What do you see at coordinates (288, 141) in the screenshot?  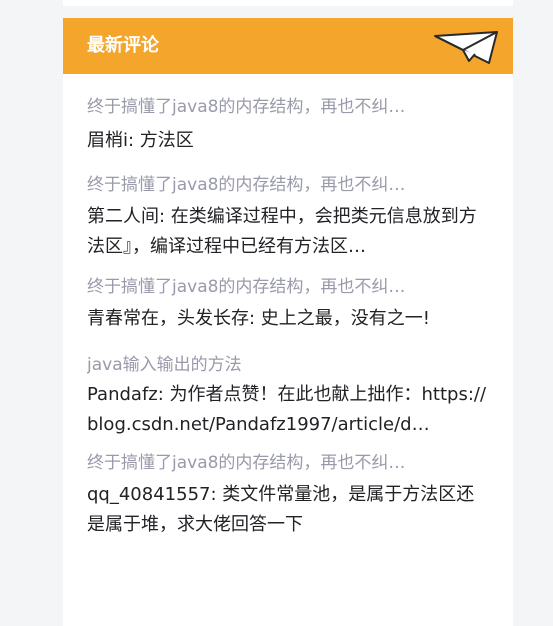 I see `comment-text: 眉梢i: 方法区` at bounding box center [288, 141].